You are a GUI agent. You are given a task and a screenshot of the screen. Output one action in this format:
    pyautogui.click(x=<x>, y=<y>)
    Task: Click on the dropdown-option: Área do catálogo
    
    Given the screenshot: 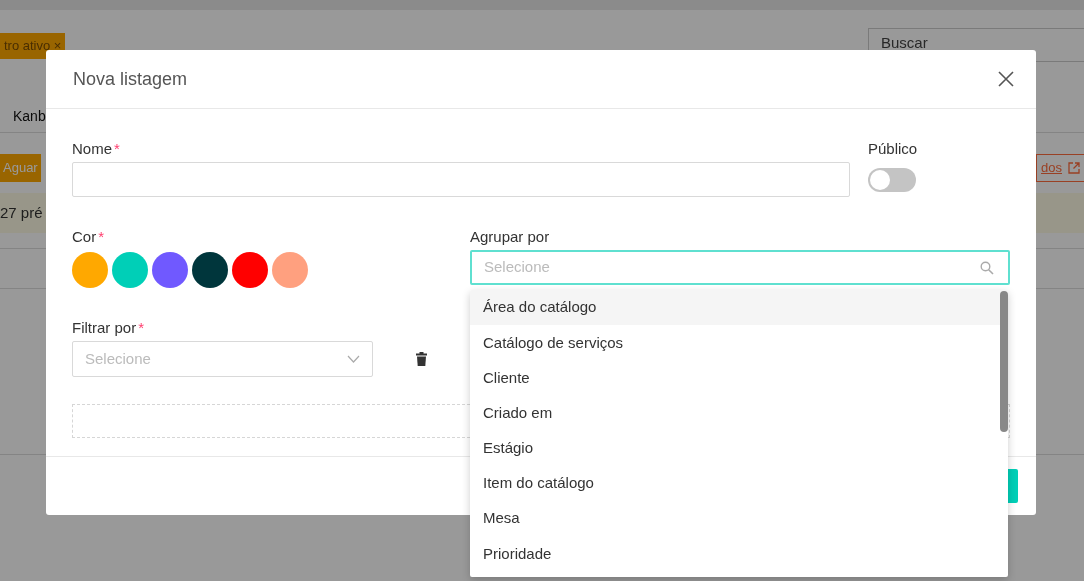 What is the action you would take?
    pyautogui.click(x=739, y=308)
    